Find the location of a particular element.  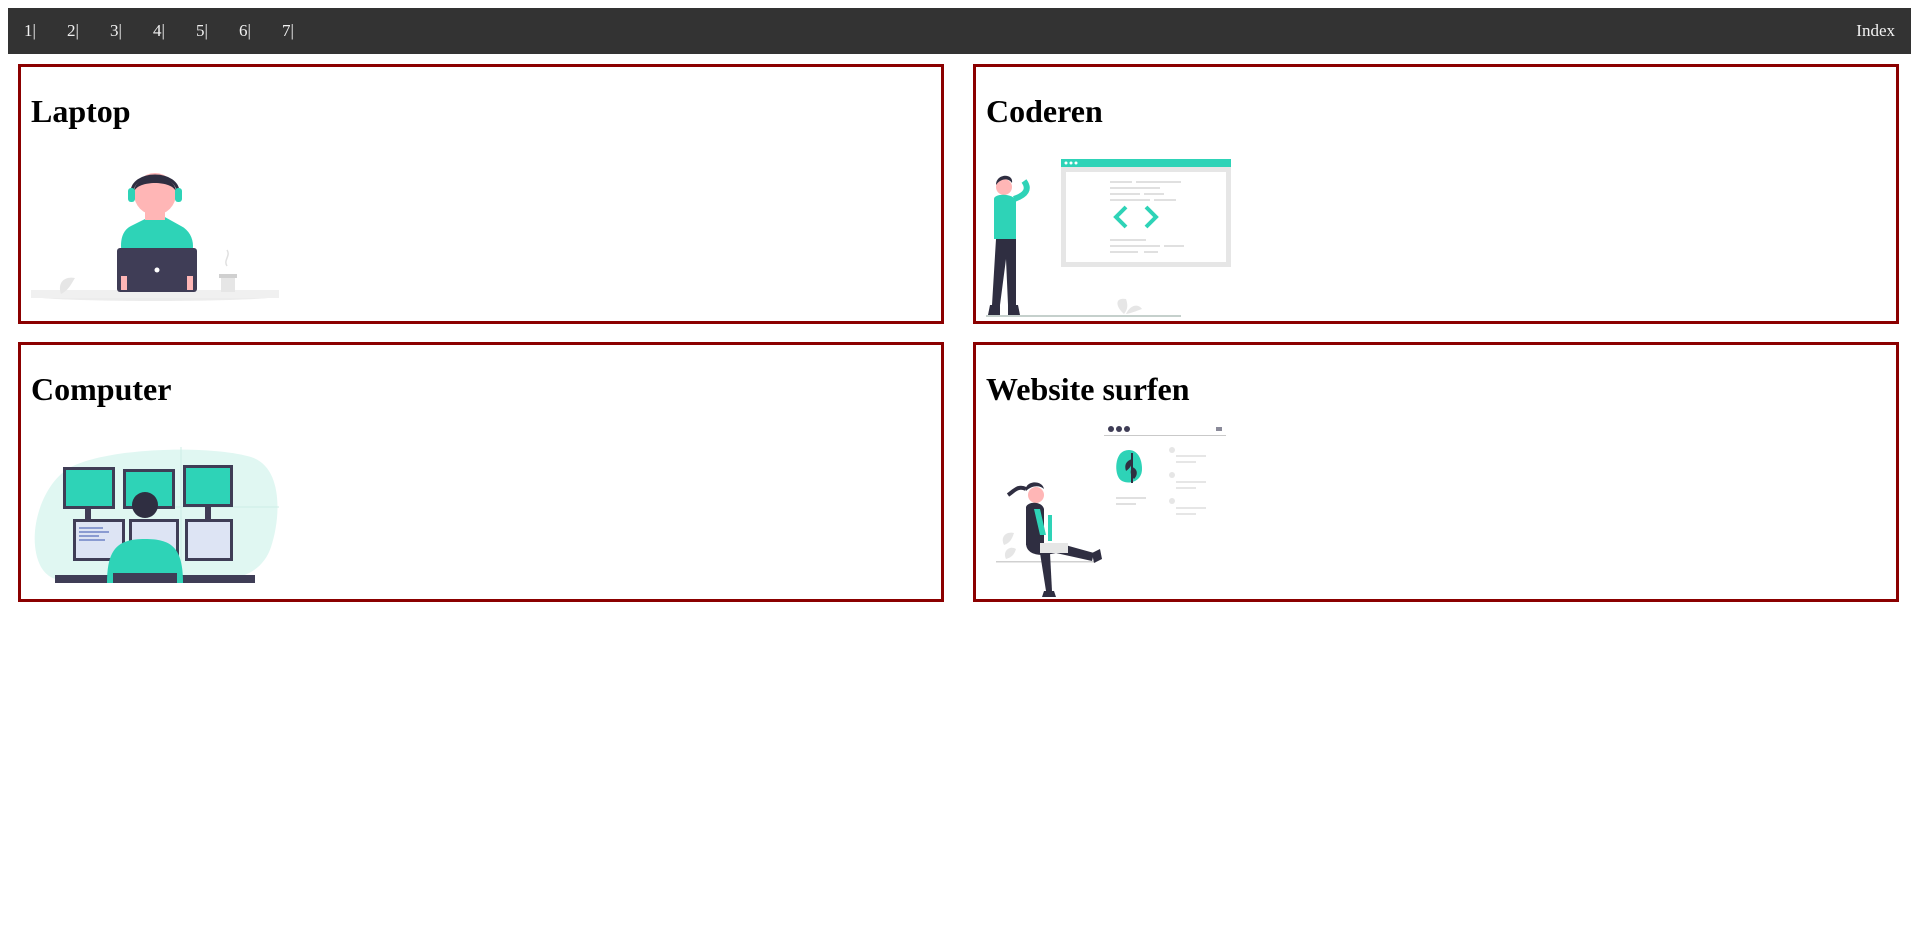

nav-link-5: 5| is located at coordinates (202, 31).